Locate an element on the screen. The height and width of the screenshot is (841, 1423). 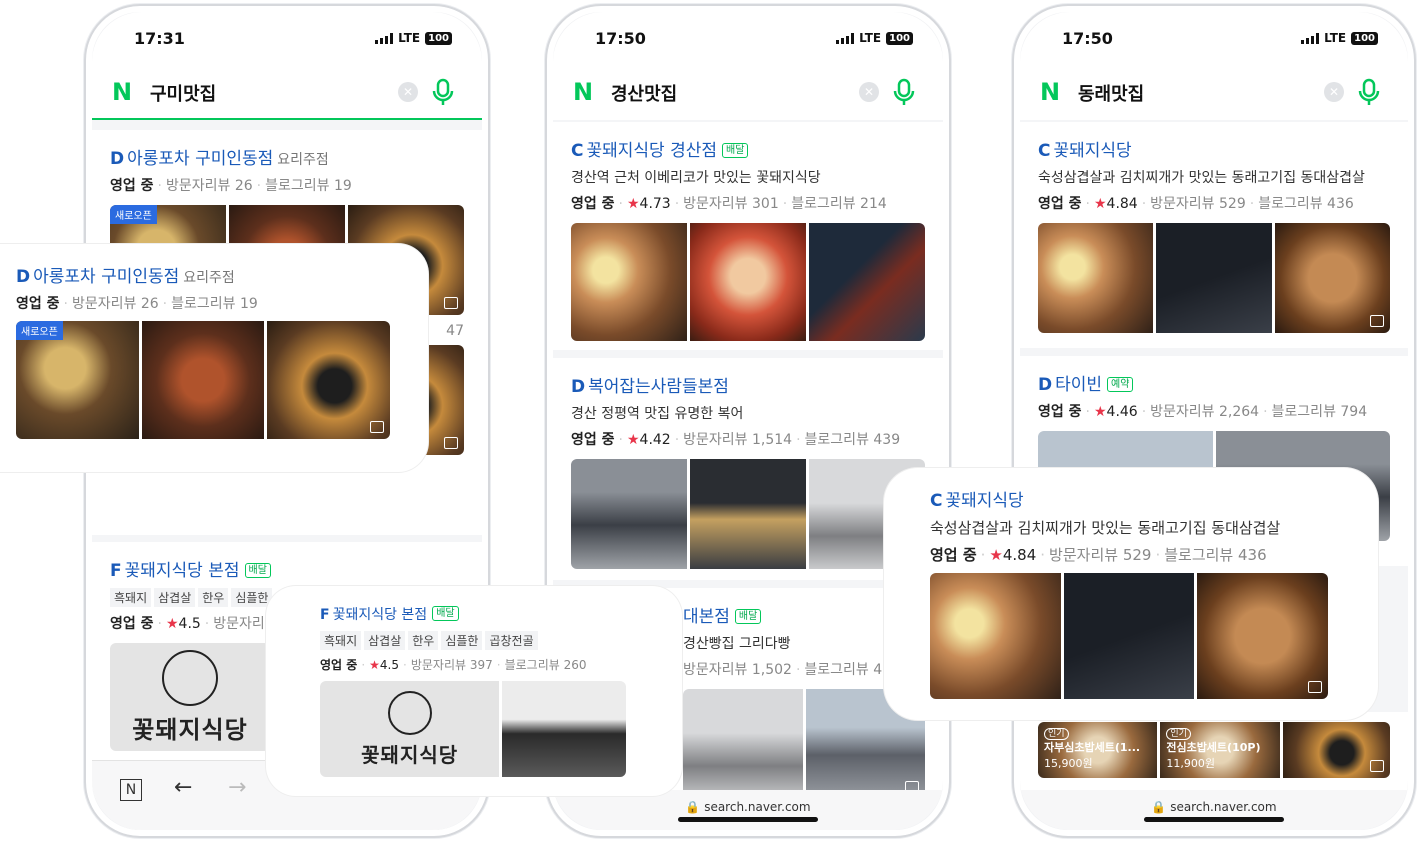
new-open-badge: 새로오픈 is located at coordinates (133, 214).